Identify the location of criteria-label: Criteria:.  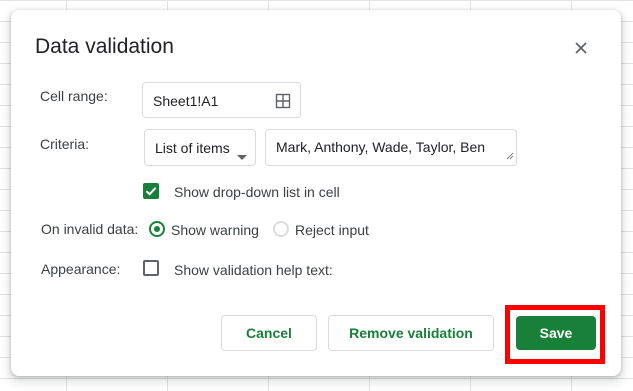
(65, 144).